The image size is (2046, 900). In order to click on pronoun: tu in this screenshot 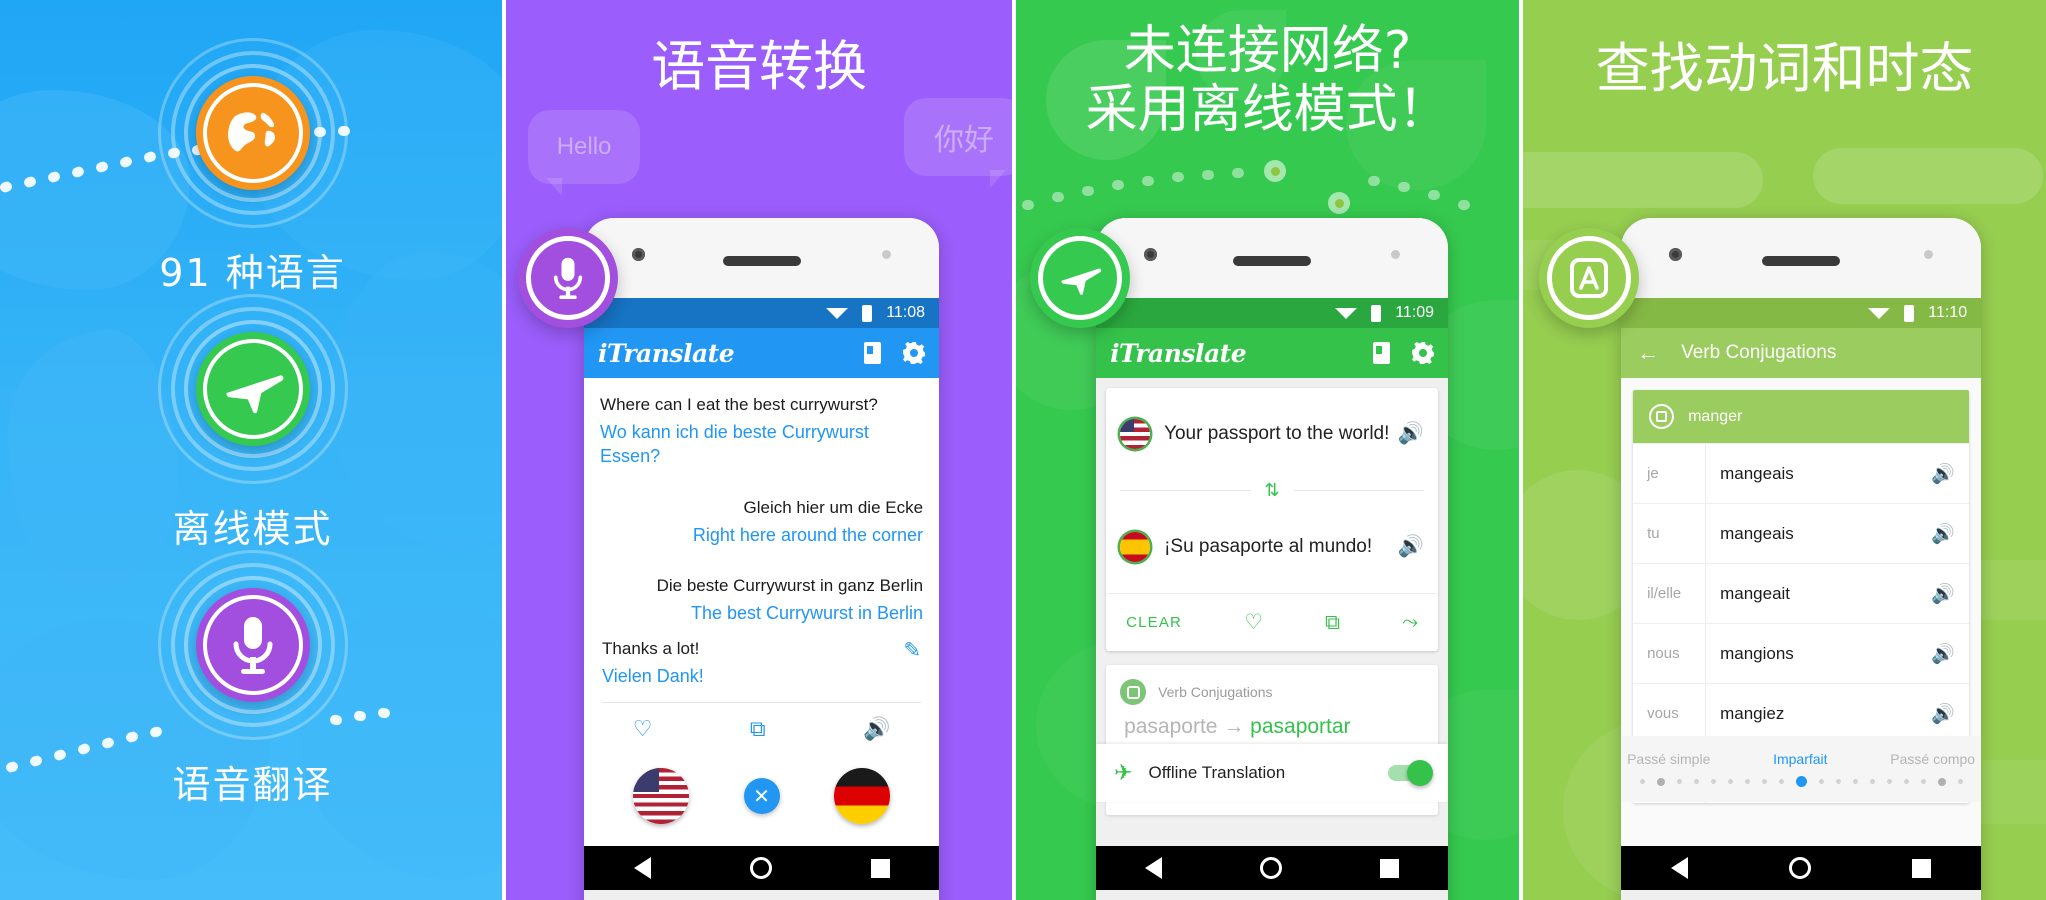, I will do `click(1653, 533)`.